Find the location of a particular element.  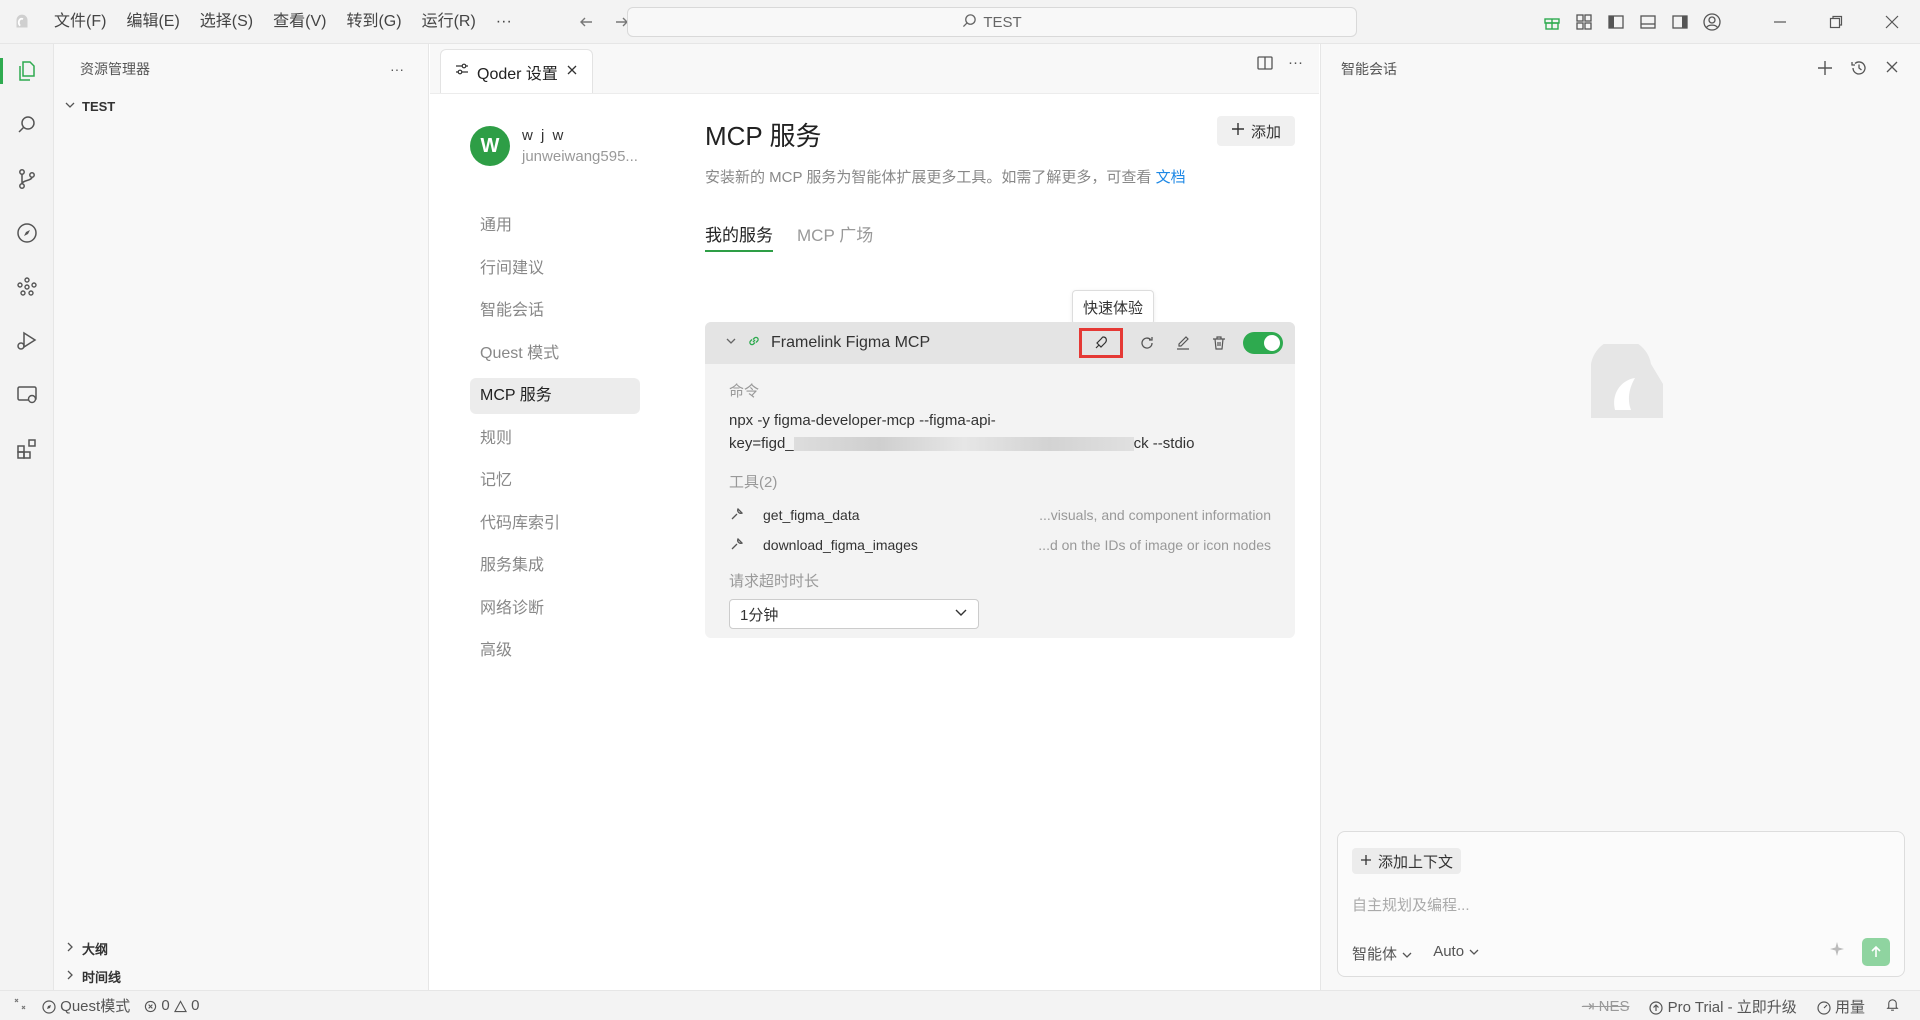

editor-more-button: ··· is located at coordinates (1295, 65).